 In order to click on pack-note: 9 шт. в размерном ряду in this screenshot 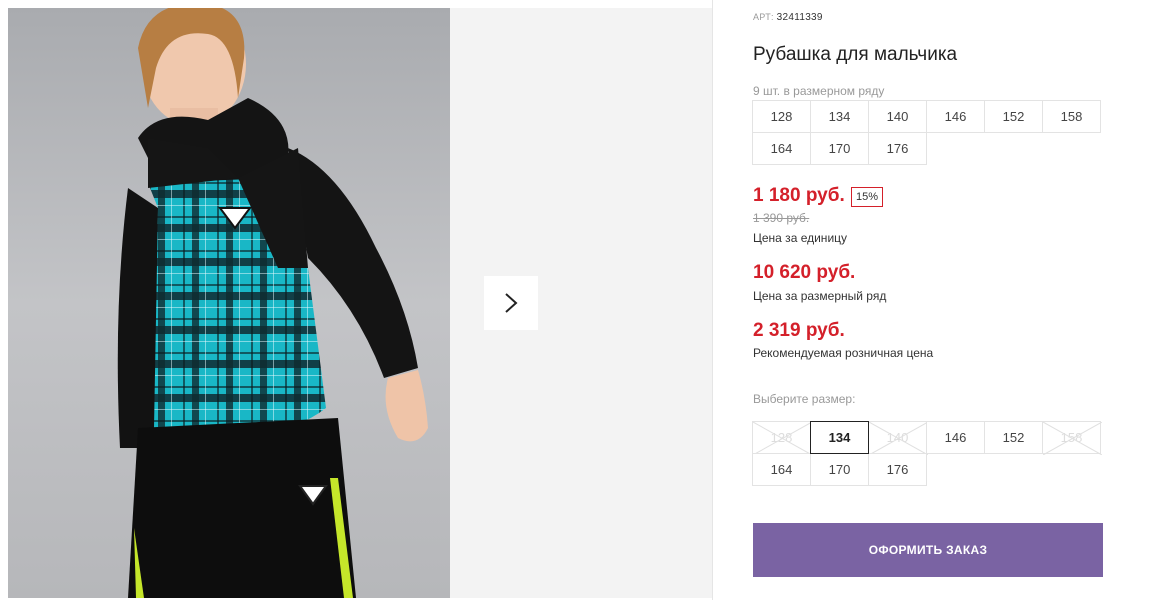, I will do `click(819, 91)`.